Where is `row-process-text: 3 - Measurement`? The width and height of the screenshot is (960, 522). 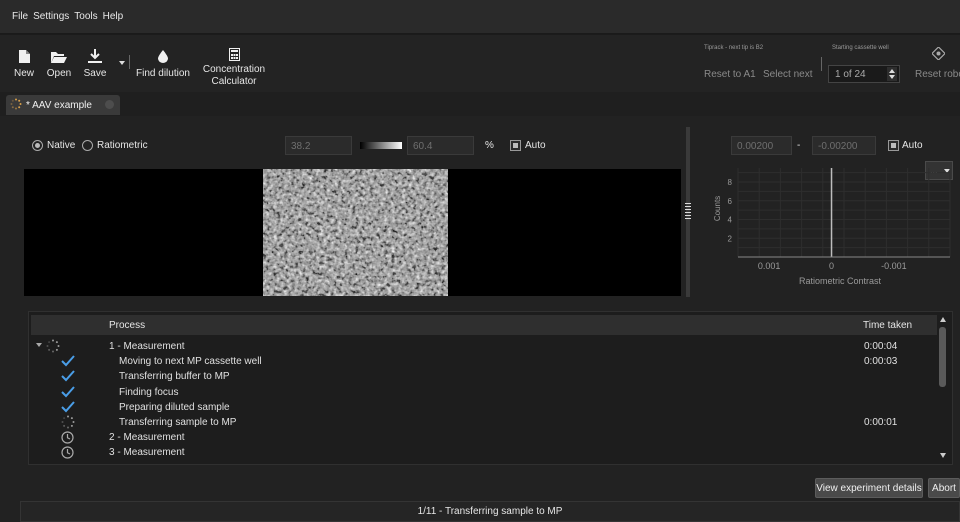
row-process-text: 3 - Measurement is located at coordinates (147, 453).